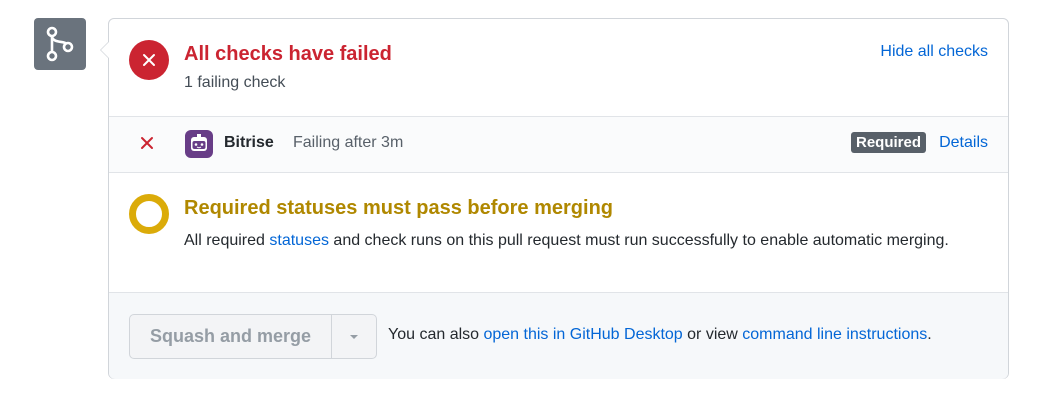 This screenshot has width=1039, height=400. Describe the element at coordinates (249, 142) in the screenshot. I see `check-name: Bitrise` at that location.